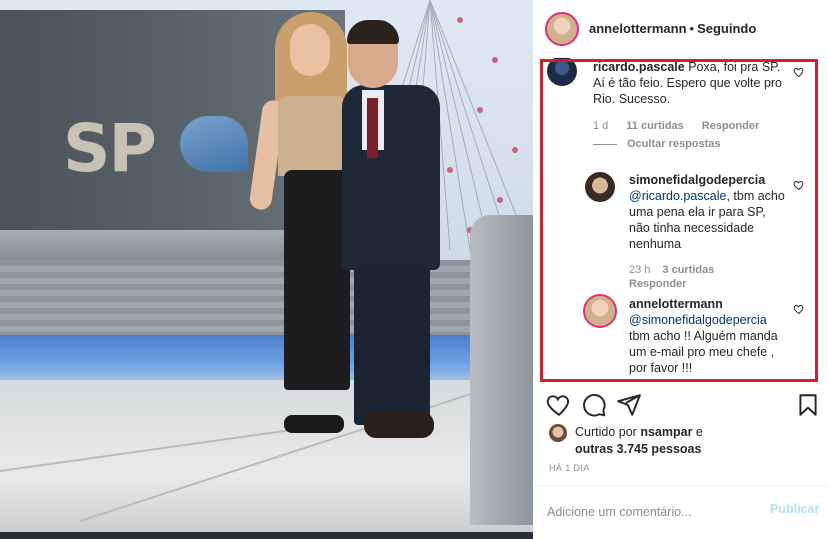  I want to click on reply-username: simonefidalgodepercia, so click(697, 180).